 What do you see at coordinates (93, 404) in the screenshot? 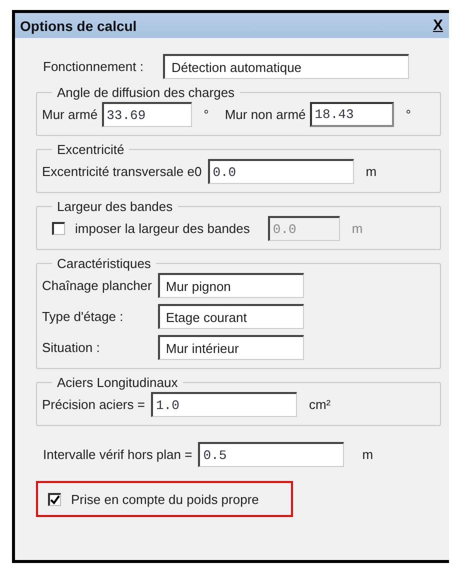
I see `field-label: Précision aciers =` at bounding box center [93, 404].